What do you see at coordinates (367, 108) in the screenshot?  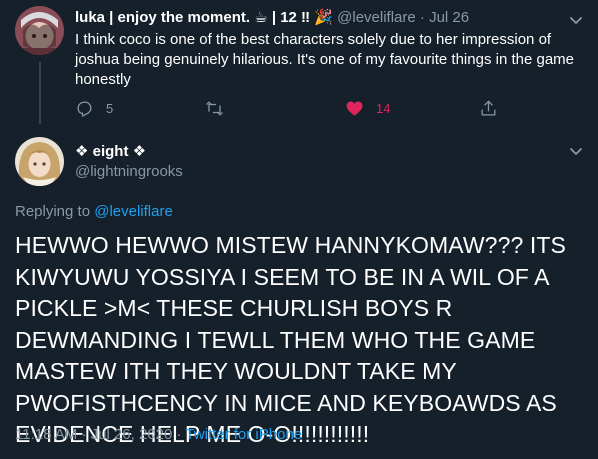 I see `like-button: 14` at bounding box center [367, 108].